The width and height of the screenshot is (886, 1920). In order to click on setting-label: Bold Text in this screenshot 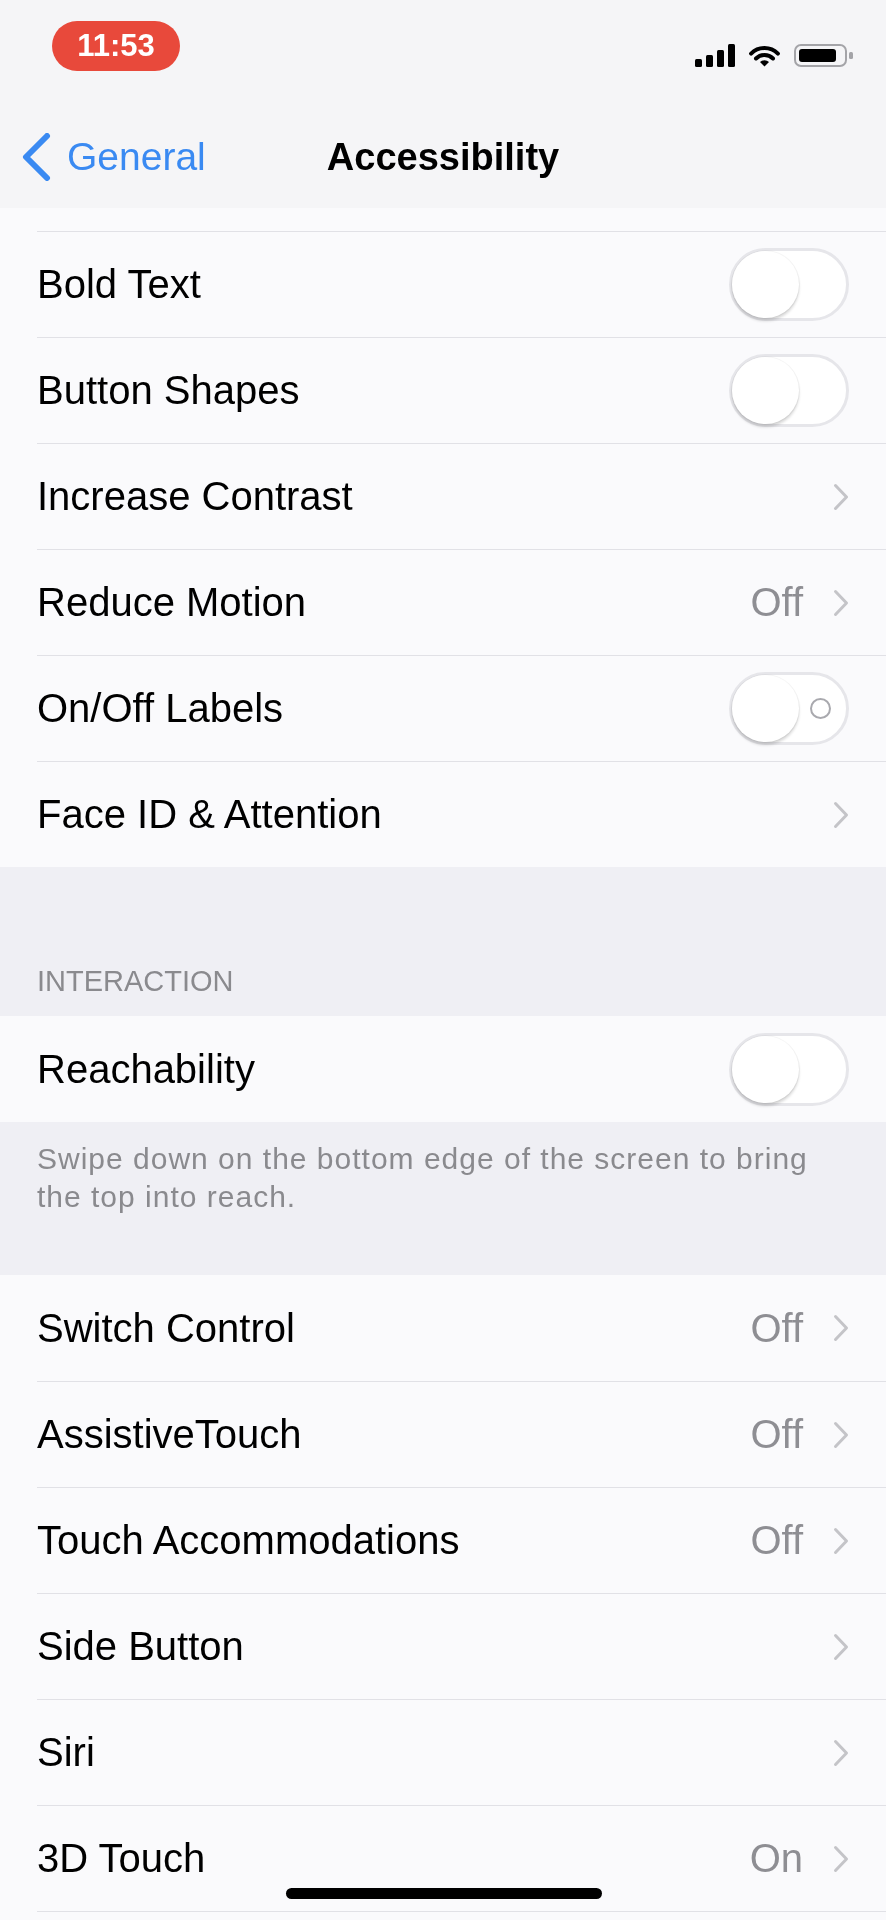, I will do `click(119, 284)`.